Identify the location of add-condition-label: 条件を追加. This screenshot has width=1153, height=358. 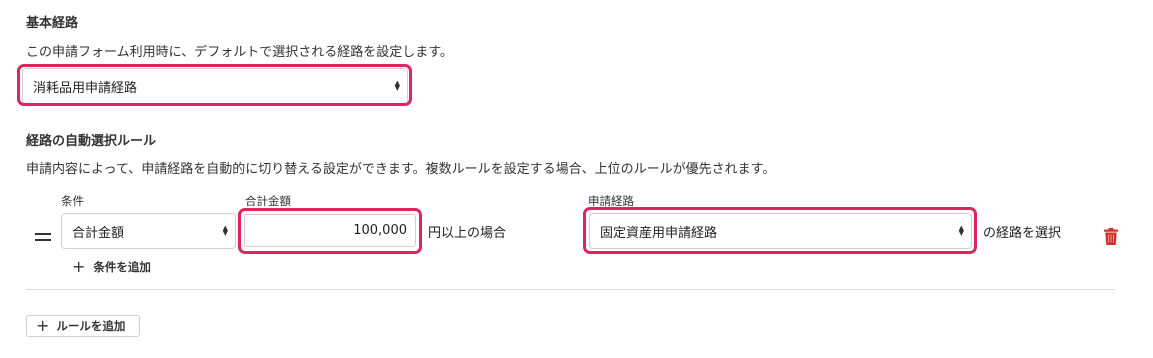
(122, 267).